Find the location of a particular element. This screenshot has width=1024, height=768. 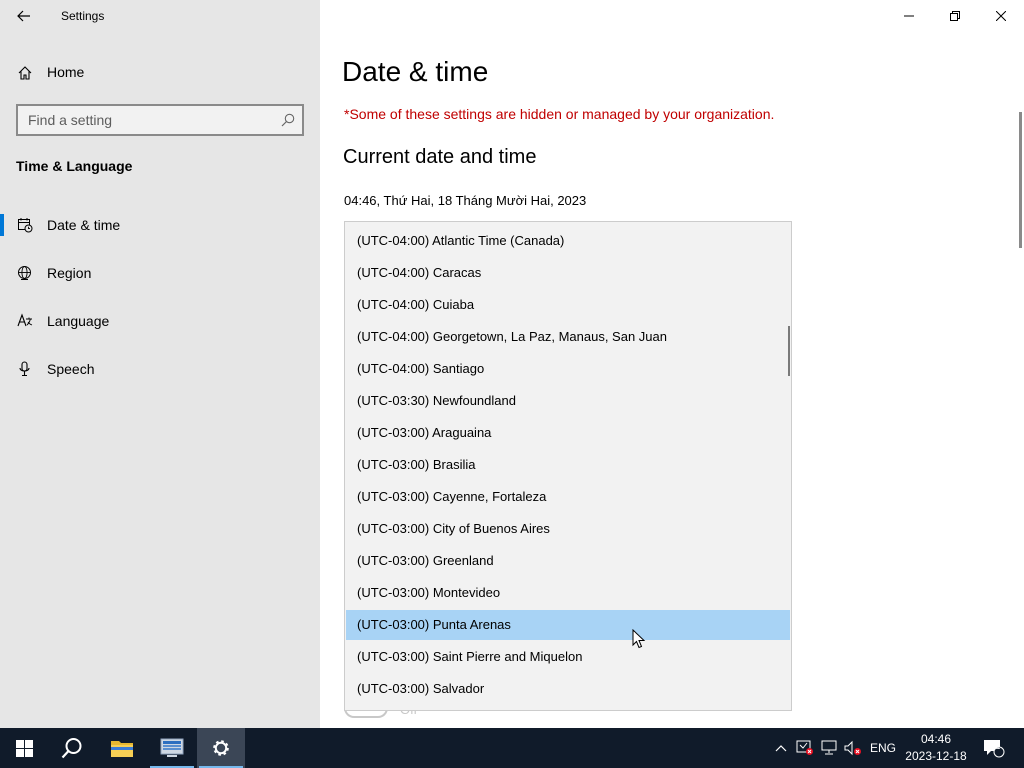

clock-time: 04:46 is located at coordinates (936, 739).